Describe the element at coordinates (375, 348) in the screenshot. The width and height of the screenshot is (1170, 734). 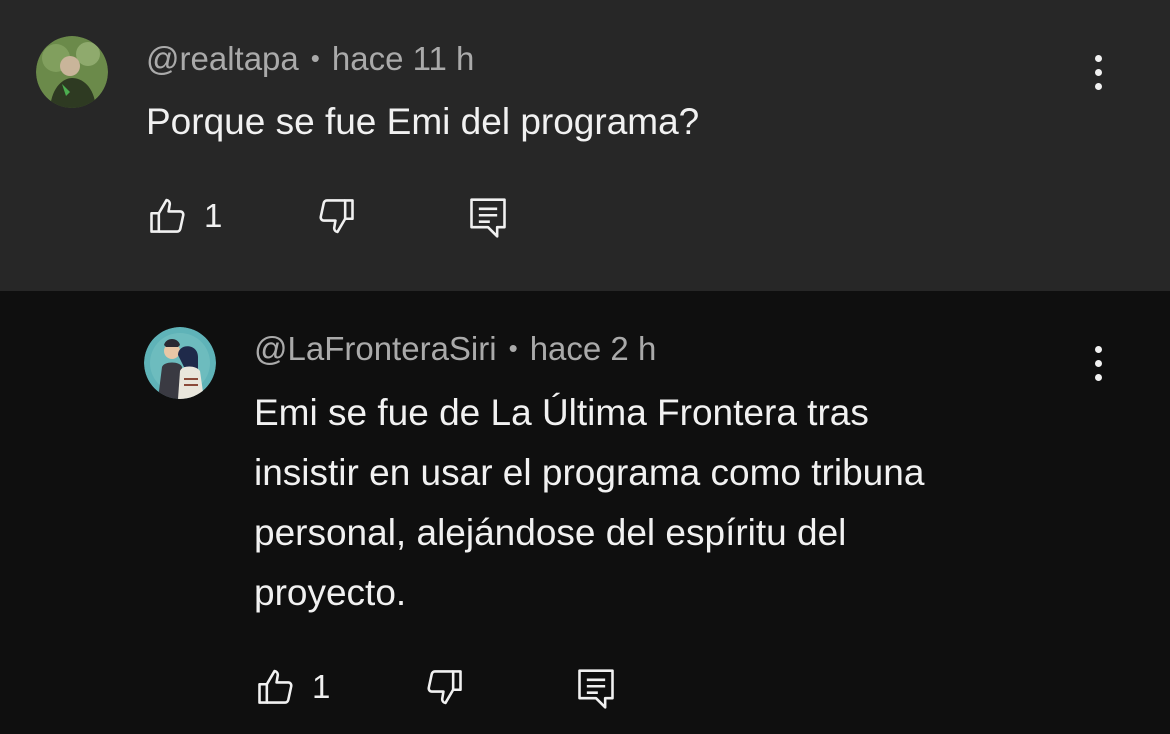
I see `author-handle: @LaFronteraSiri` at that location.